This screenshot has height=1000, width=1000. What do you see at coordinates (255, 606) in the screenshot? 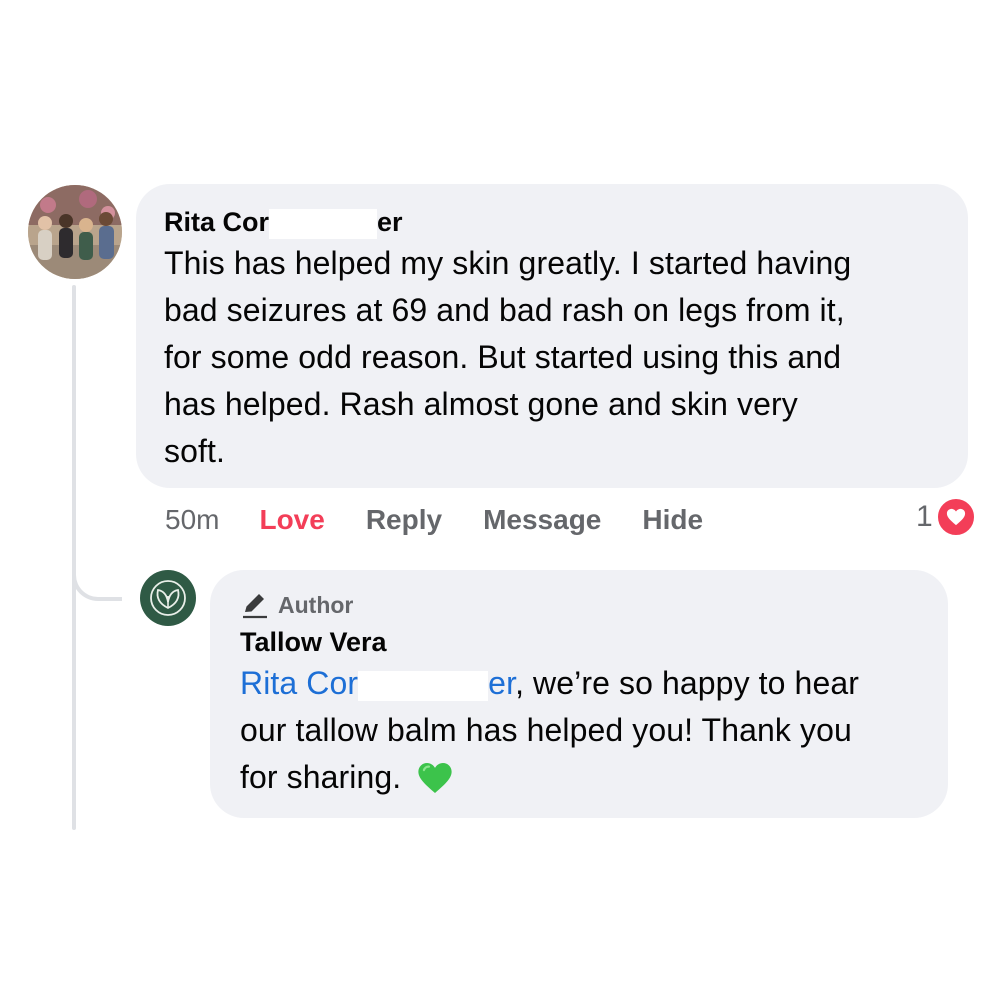
I see `pencil-icon` at bounding box center [255, 606].